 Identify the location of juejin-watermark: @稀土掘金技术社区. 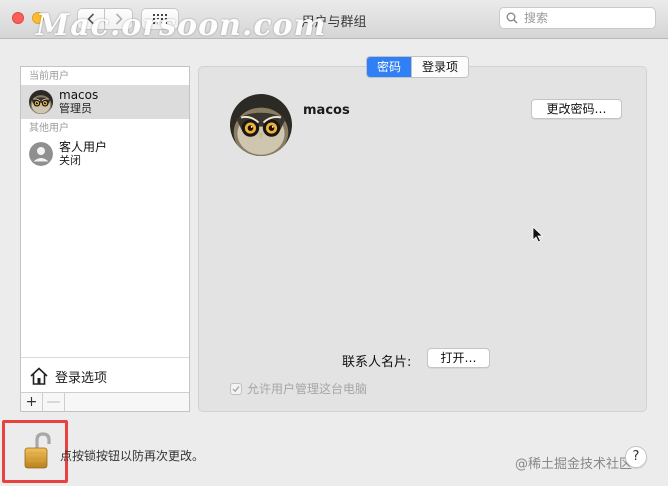
(574, 464).